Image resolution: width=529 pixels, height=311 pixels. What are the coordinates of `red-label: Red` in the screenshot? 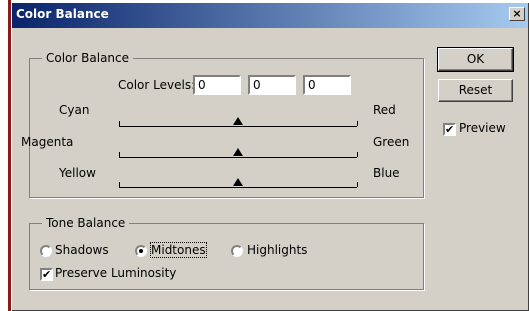 It's located at (384, 110).